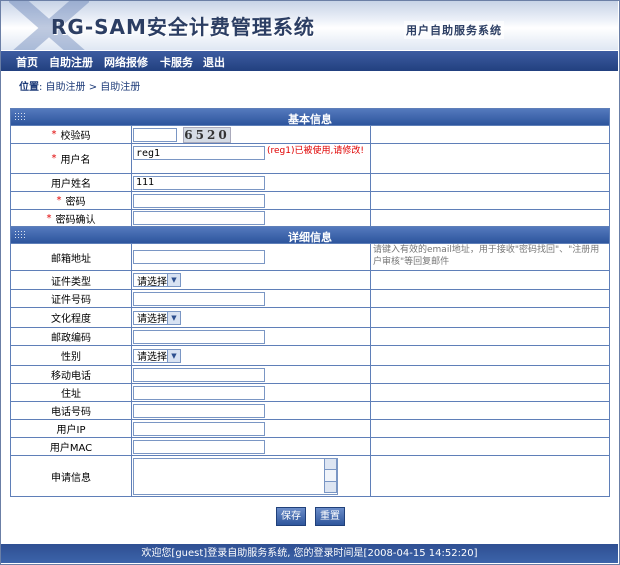 The image size is (620, 565). I want to click on user-ip-label: 用户IP, so click(71, 430).